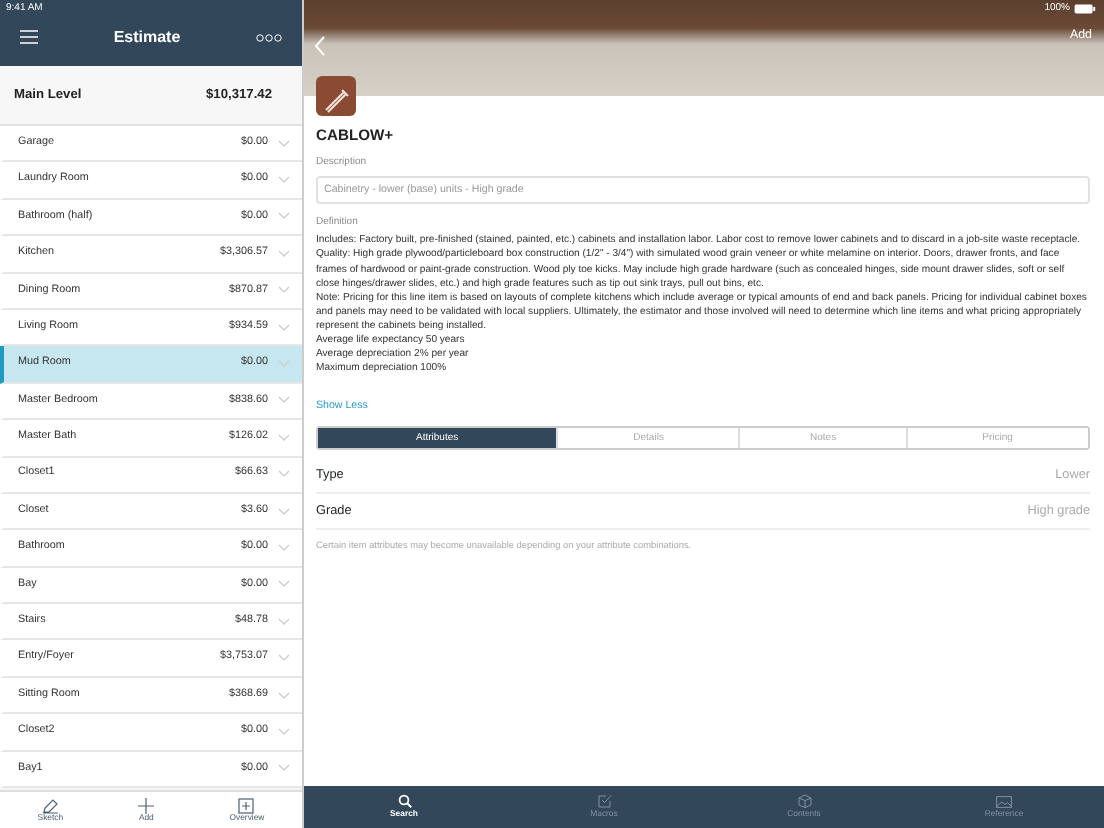  What do you see at coordinates (147, 37) in the screenshot?
I see `sidebar-title: Estimate` at bounding box center [147, 37].